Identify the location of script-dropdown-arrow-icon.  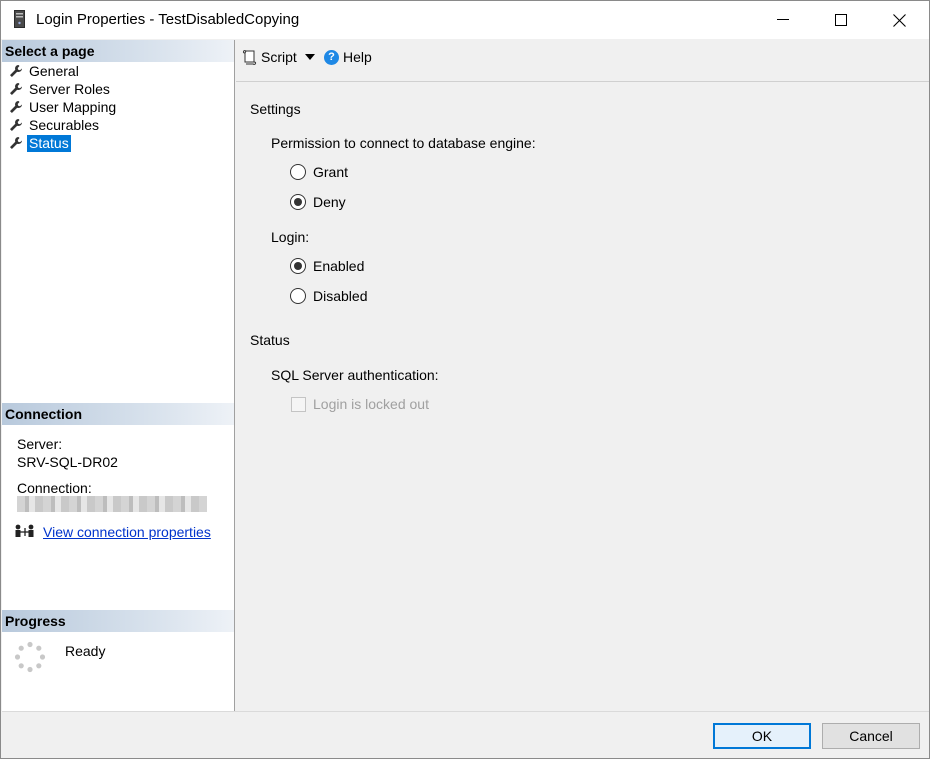
(310, 57).